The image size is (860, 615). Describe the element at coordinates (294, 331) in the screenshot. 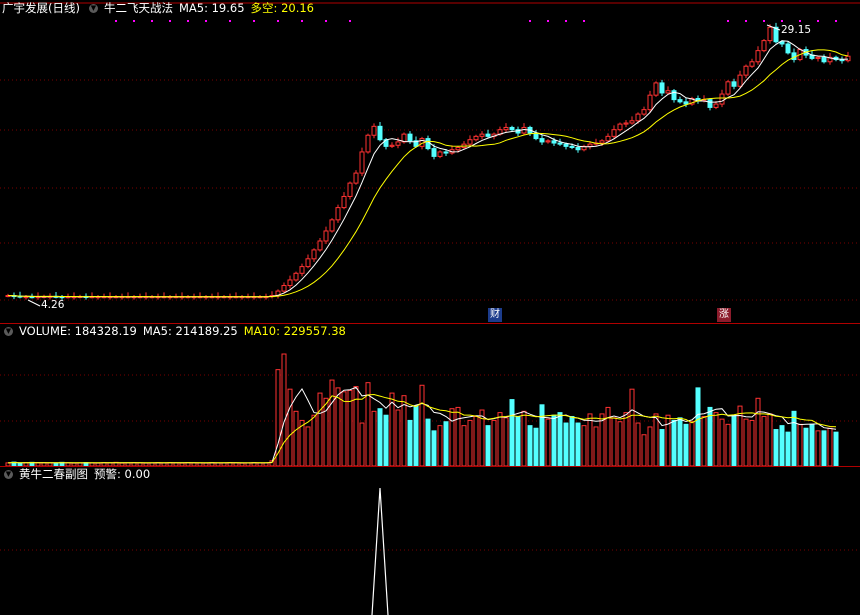

I see `volume-ma10: MA10: 229557.38` at that location.